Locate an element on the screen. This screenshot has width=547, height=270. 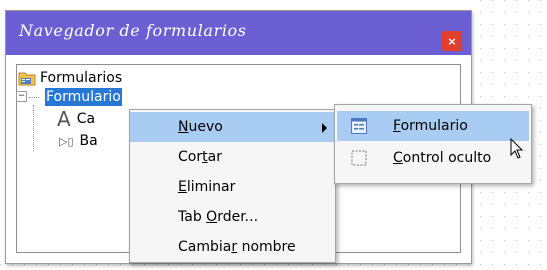
menu-item-label: Cambiar nombre is located at coordinates (237, 247).